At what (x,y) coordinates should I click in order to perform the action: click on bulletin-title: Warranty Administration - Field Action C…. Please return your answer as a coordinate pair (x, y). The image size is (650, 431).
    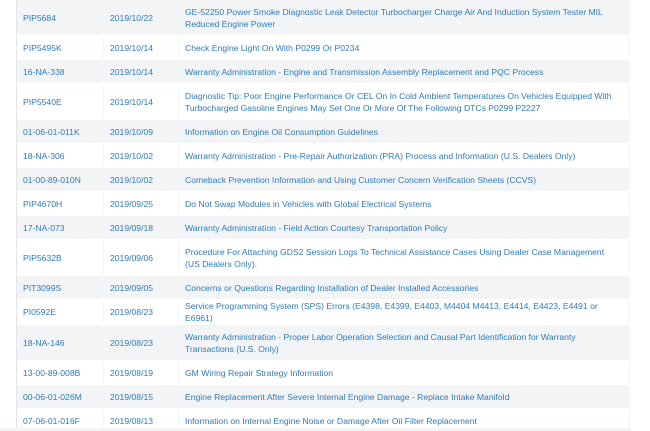
    Looking at the image, I should click on (404, 227).